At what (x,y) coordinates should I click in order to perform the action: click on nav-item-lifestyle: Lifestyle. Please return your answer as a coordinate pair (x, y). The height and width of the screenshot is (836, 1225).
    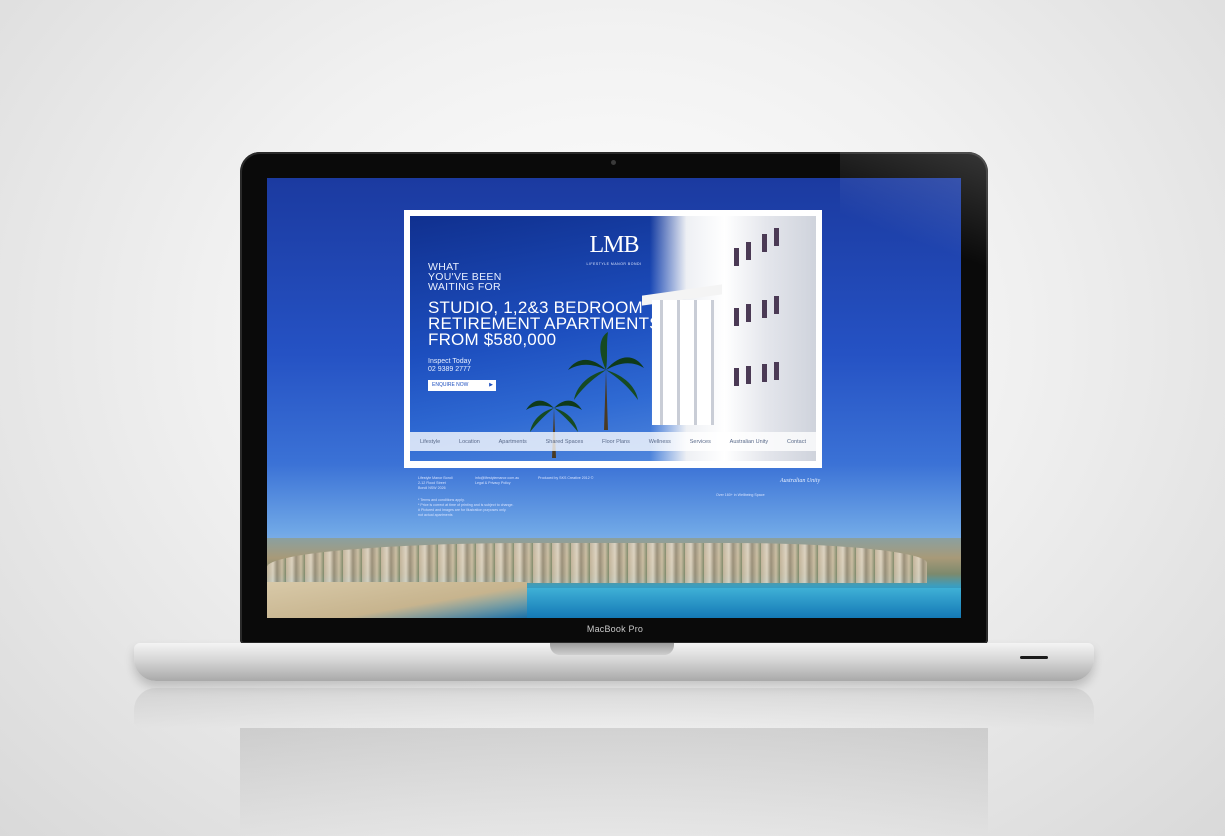
    Looking at the image, I should click on (430, 442).